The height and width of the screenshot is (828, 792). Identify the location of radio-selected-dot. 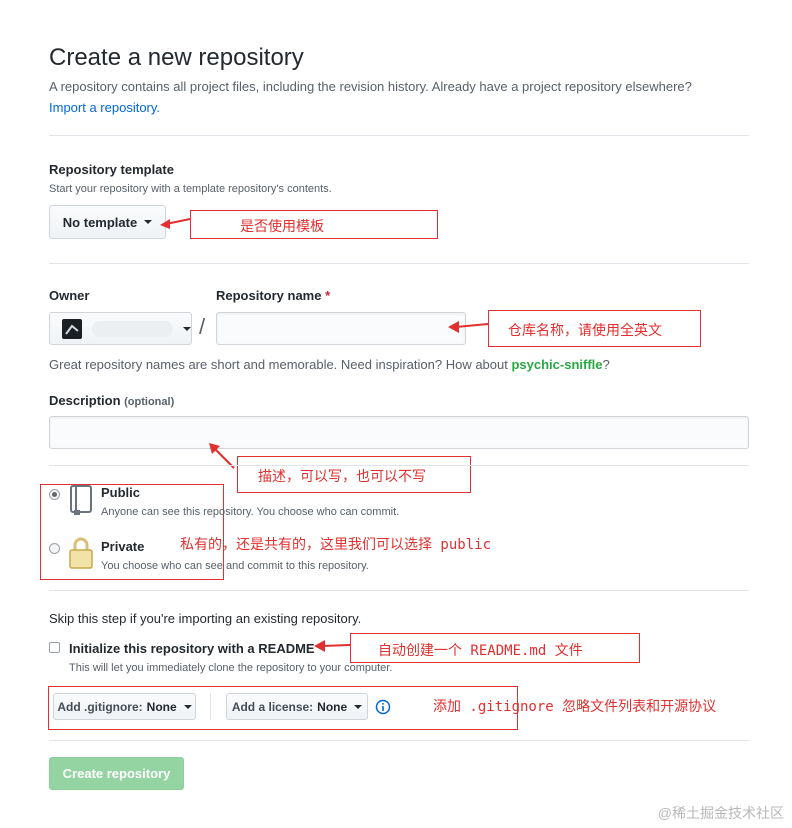
(54, 494).